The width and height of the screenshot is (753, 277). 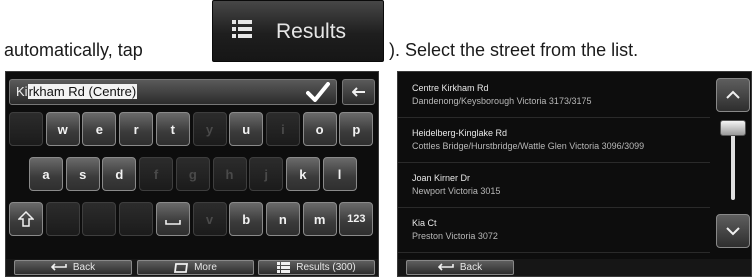 I want to click on backspace-button, so click(x=358, y=92).